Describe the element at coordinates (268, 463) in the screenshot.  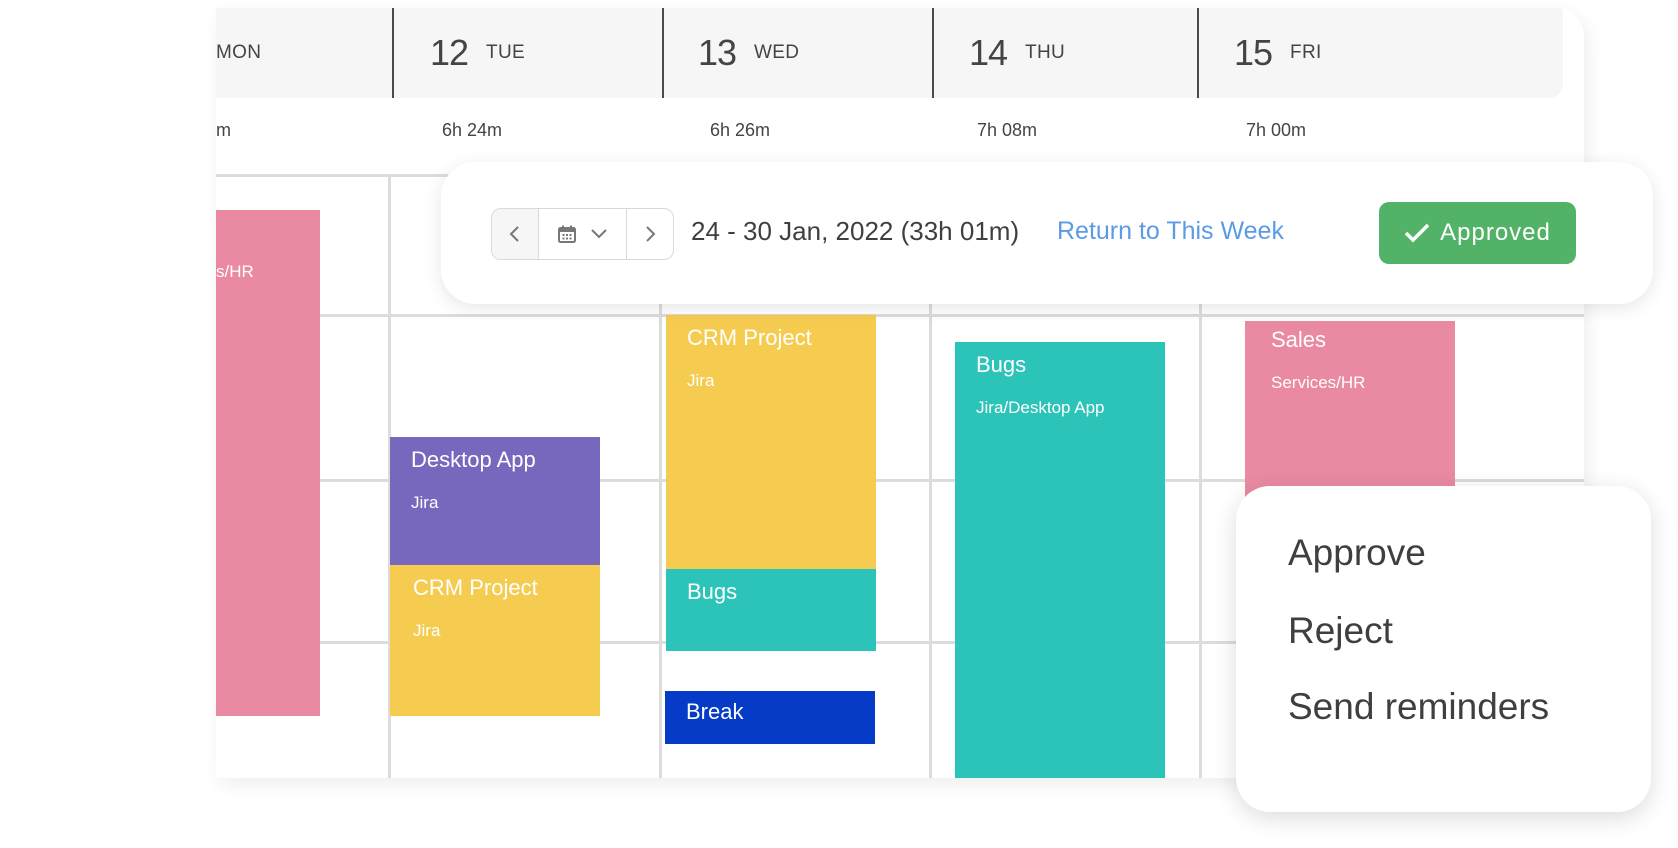
I see `event-mon-sales: s/HR` at that location.